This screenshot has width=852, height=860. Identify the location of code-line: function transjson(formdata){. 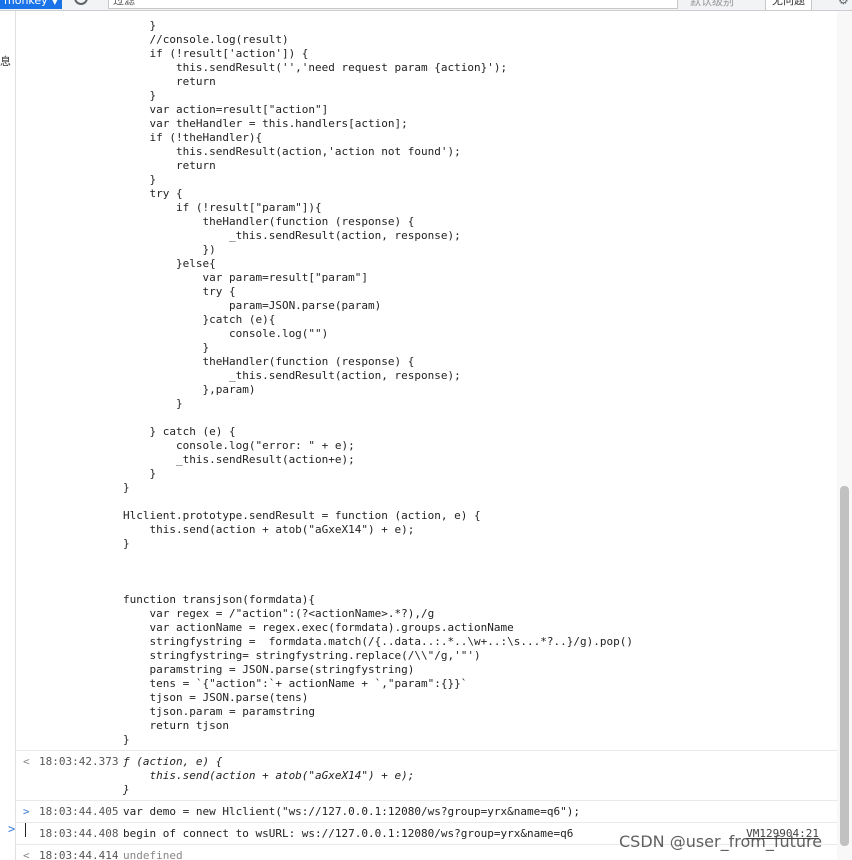
(219, 599).